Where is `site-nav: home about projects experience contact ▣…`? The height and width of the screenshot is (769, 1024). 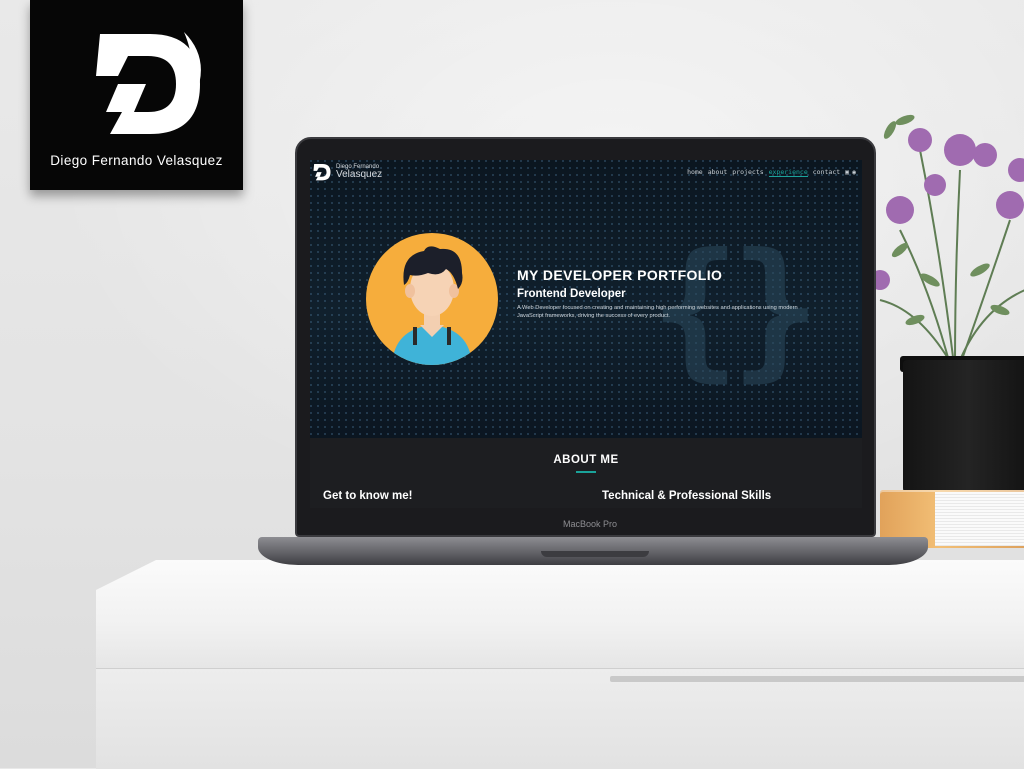 site-nav: home about projects experience contact ▣… is located at coordinates (771, 172).